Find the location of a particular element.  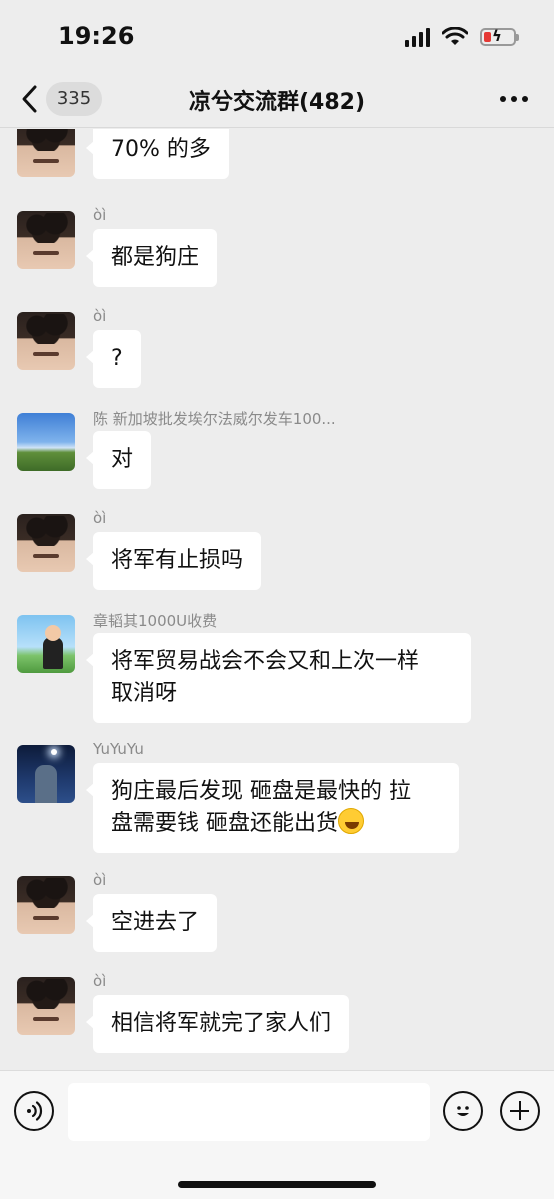

voice-icon is located at coordinates (35, 1111).